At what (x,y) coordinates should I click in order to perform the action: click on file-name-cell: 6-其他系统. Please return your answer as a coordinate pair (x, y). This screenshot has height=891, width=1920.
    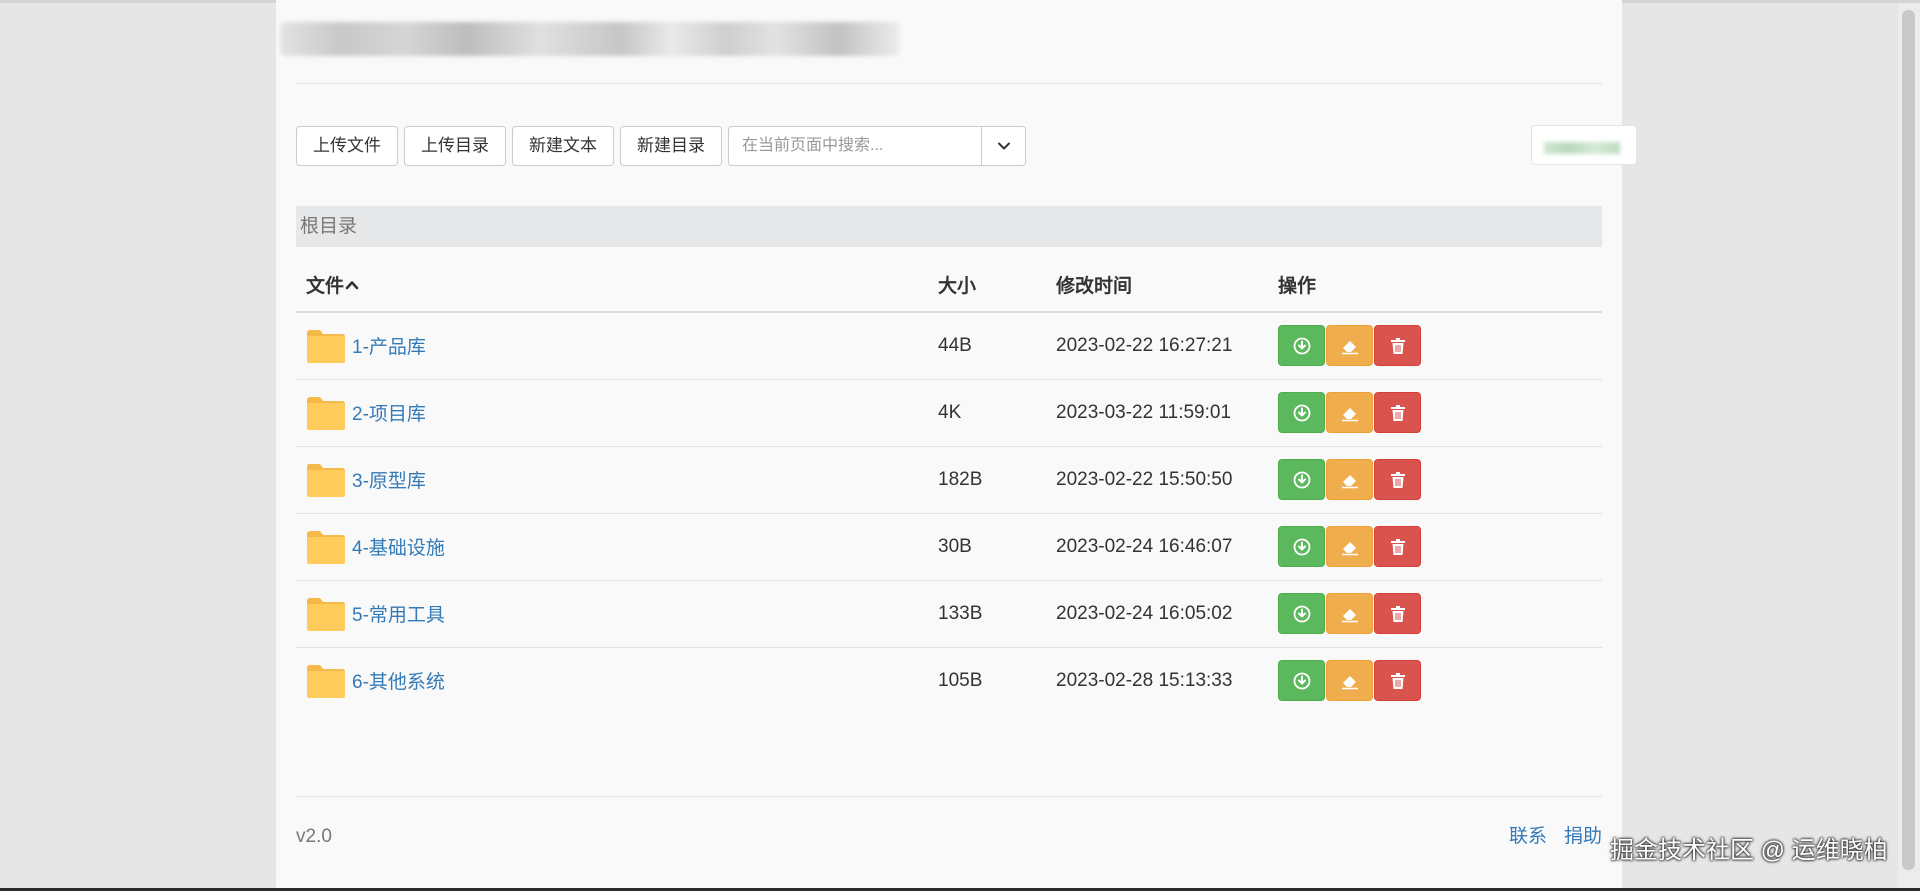
    Looking at the image, I should click on (612, 680).